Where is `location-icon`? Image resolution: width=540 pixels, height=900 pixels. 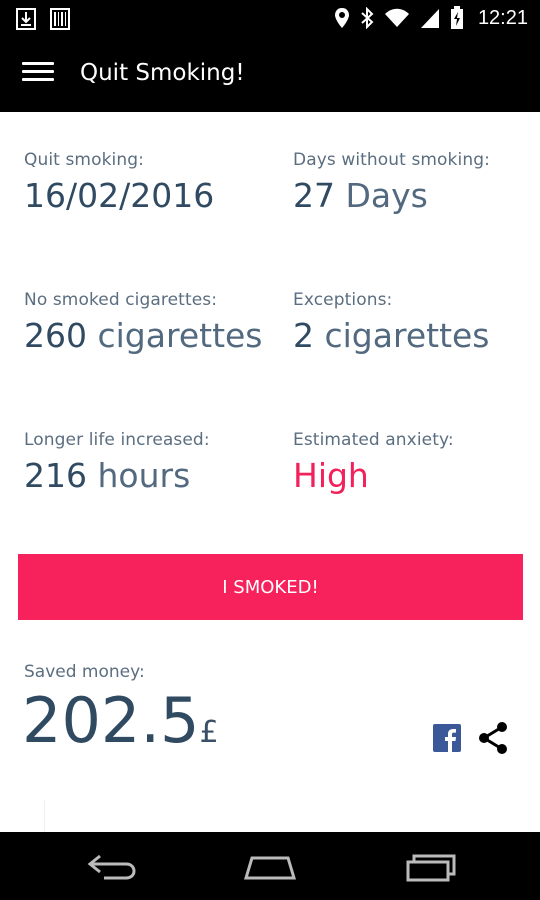
location-icon is located at coordinates (342, 18).